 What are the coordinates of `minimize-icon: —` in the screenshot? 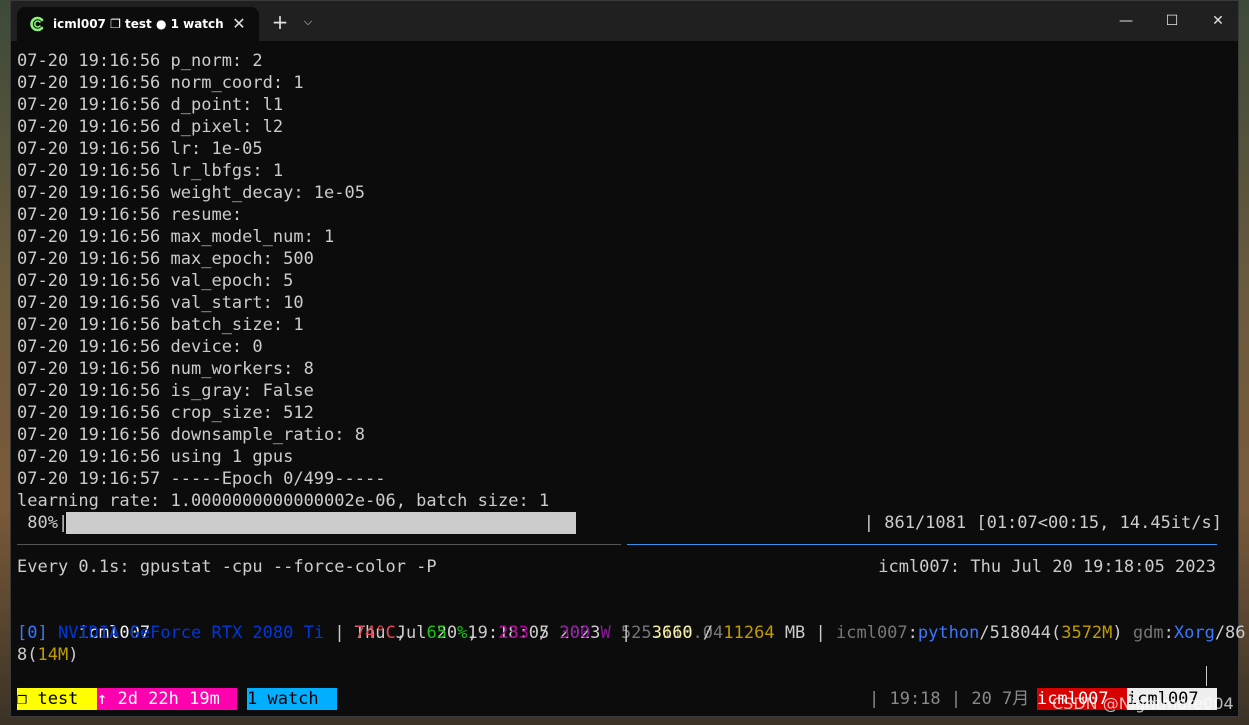 It's located at (1126, 21).